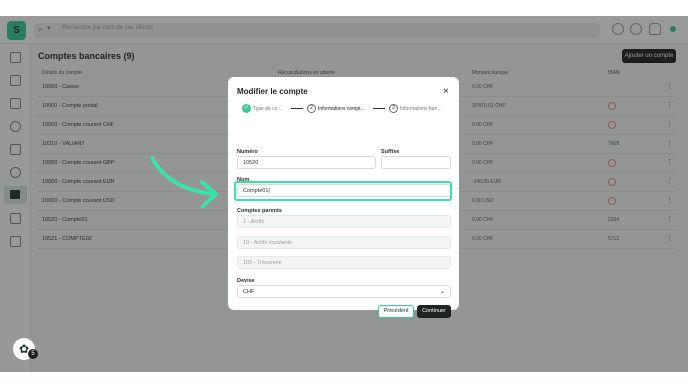  I want to click on parent-account-field: 10 - Actifs circulants, so click(344, 242).